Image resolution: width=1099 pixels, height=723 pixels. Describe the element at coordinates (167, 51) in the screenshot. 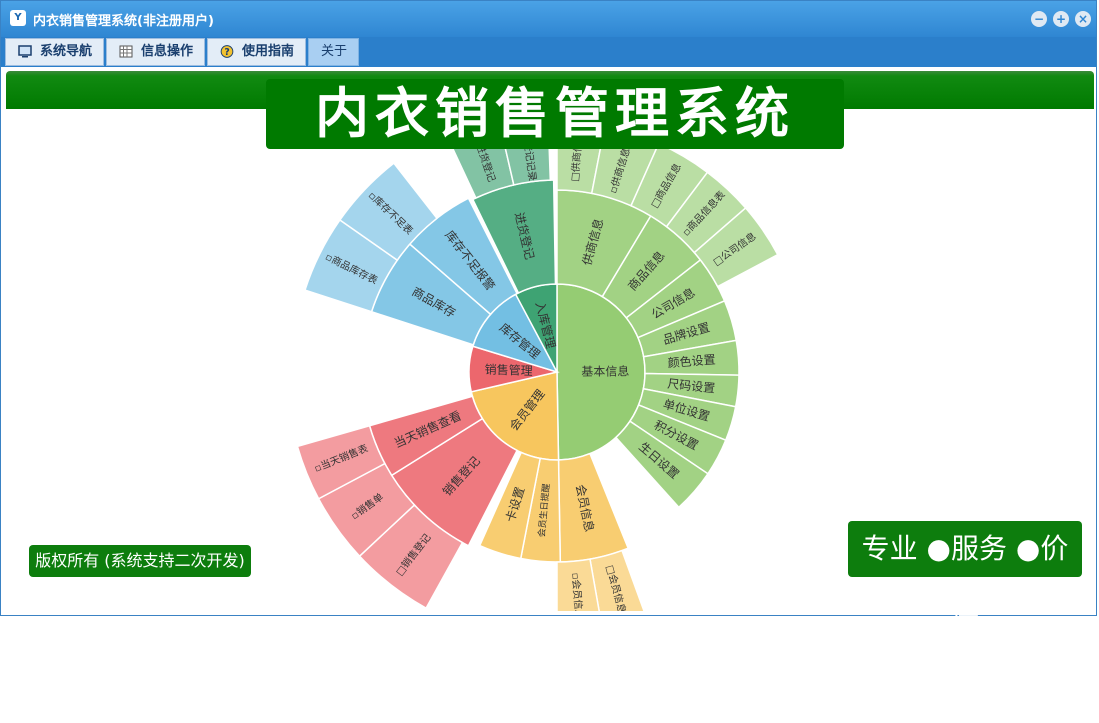

I see `tab-label: 信息操作` at that location.